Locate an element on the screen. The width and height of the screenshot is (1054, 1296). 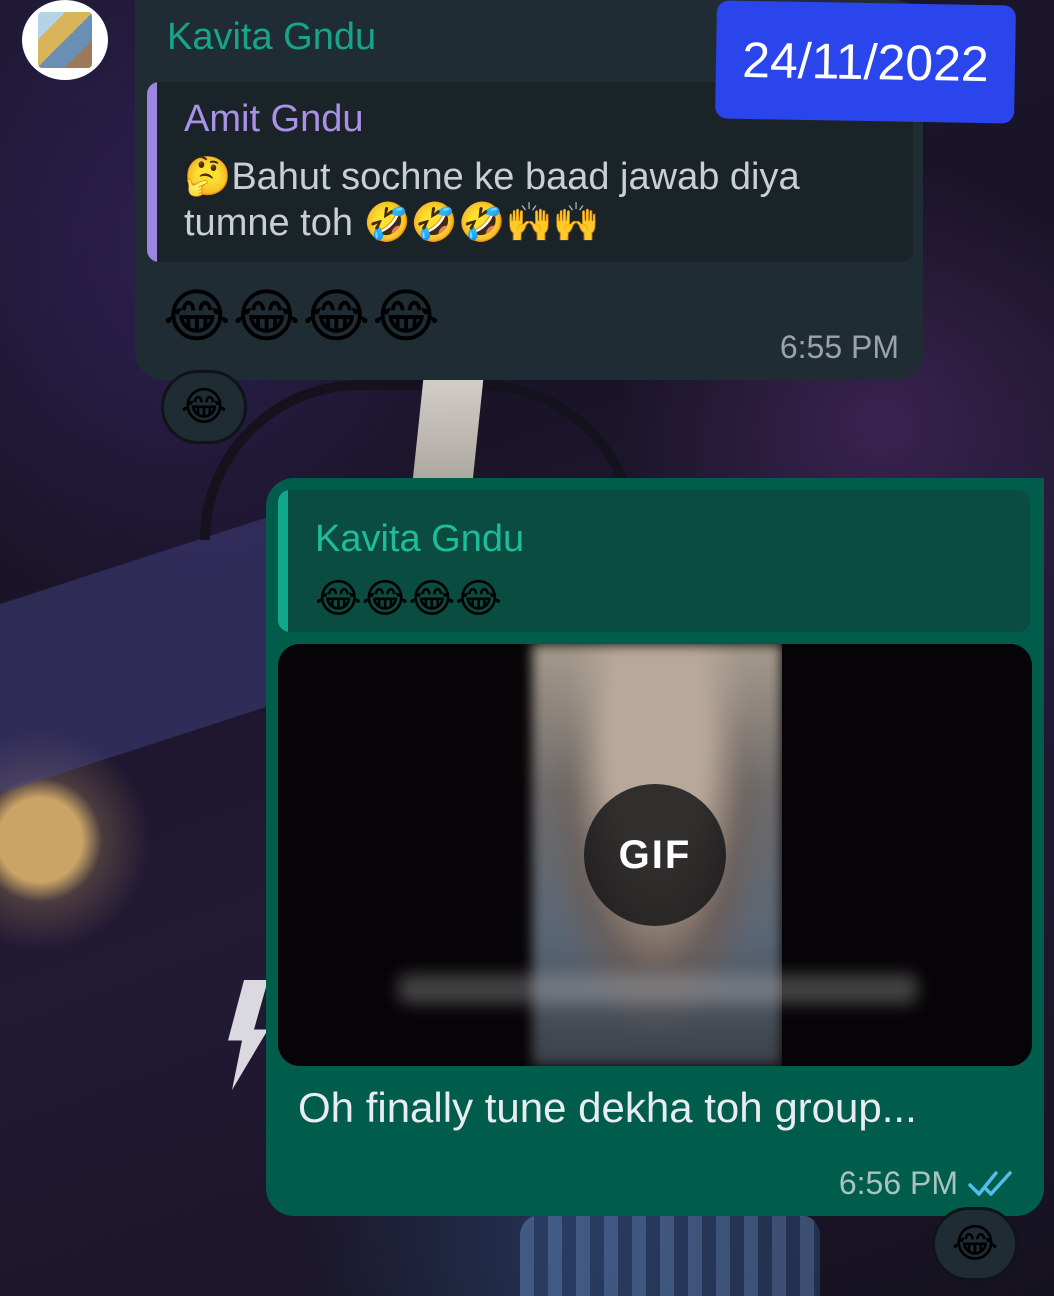
double-check-icon is located at coordinates (992, 1184).